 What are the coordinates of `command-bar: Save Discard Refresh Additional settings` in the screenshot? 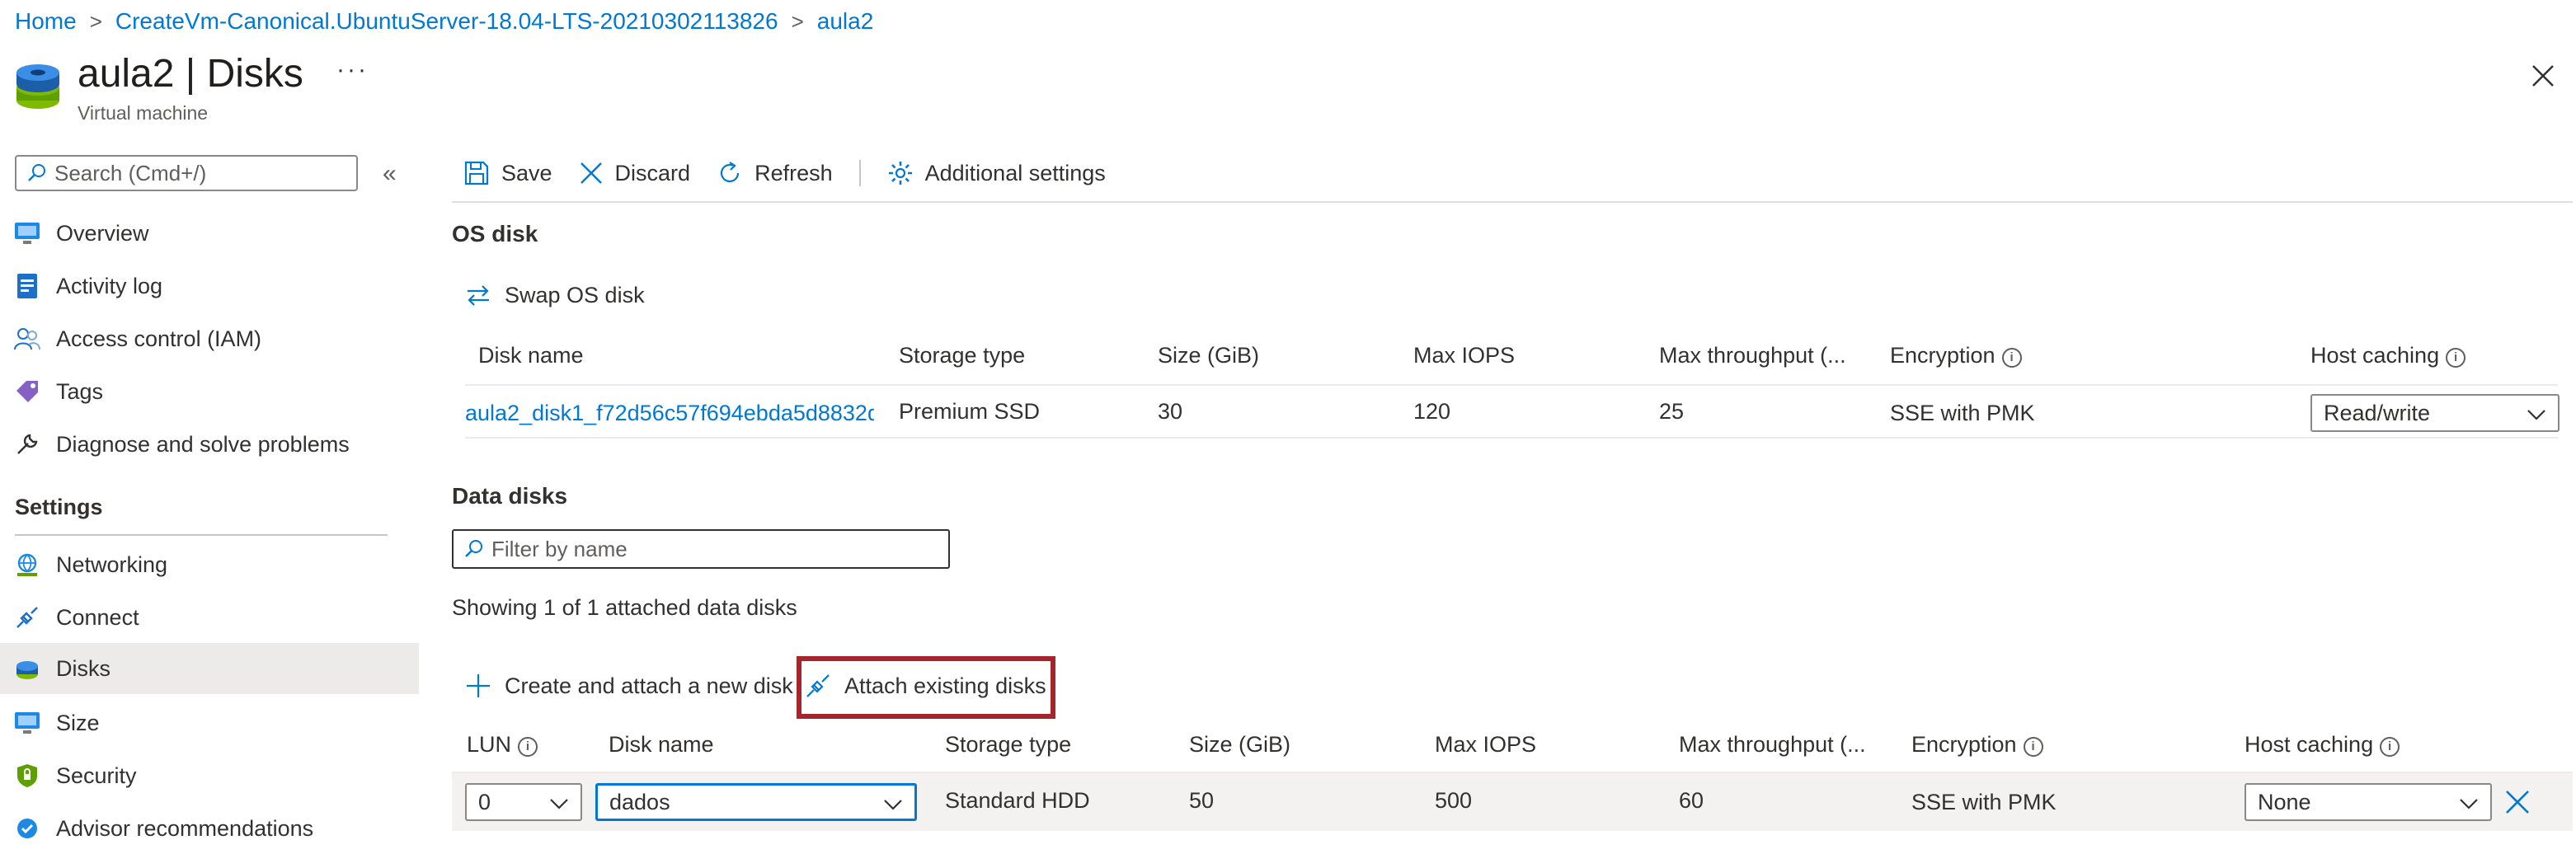 It's located at (797, 173).